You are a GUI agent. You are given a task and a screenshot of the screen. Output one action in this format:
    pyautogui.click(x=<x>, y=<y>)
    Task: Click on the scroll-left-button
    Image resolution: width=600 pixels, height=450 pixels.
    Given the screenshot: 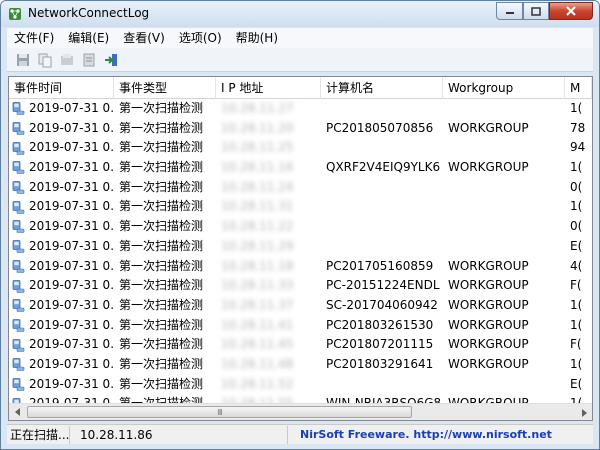 What is the action you would take?
    pyautogui.click(x=17, y=412)
    